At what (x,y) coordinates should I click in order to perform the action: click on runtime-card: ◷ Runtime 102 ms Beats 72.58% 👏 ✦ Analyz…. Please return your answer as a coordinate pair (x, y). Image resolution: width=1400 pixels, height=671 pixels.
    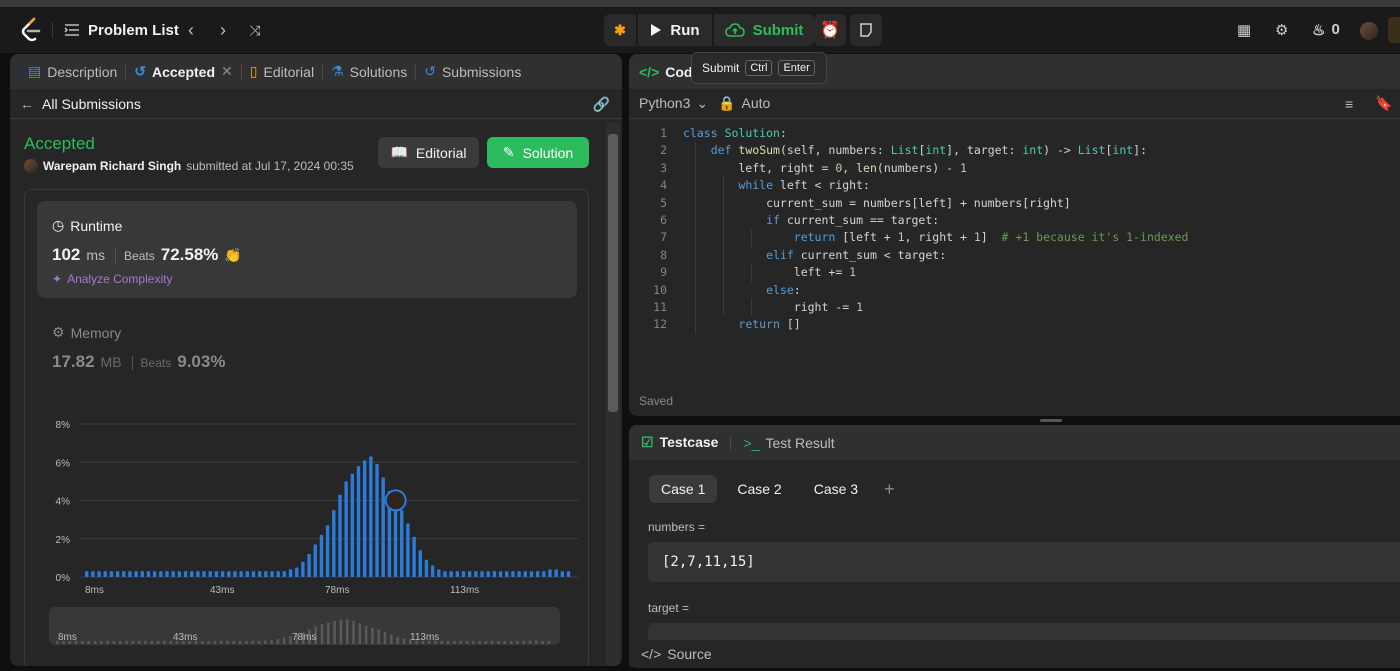
    Looking at the image, I should click on (307, 249).